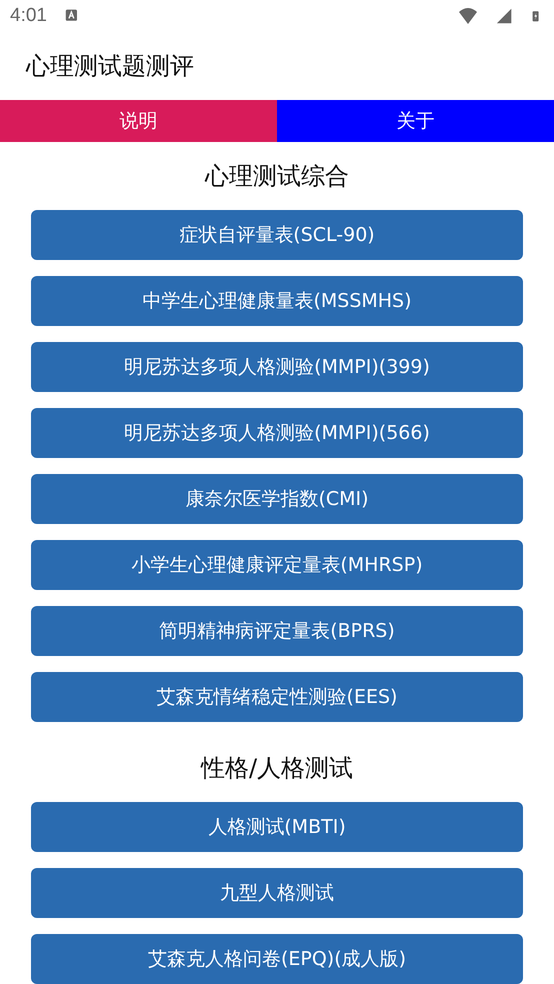  I want to click on tab: 说明, so click(138, 121).